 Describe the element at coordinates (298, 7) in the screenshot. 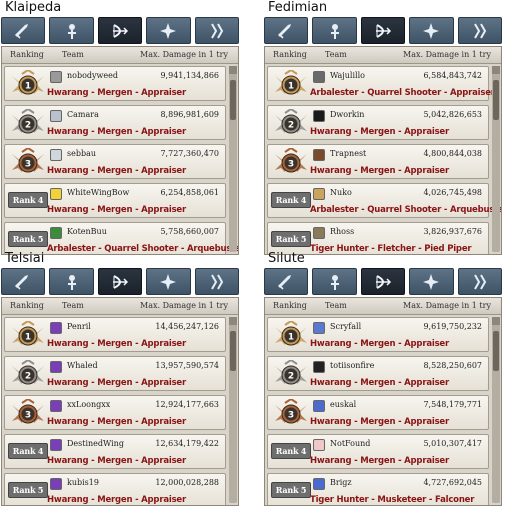

I see `server-name: Fedimian` at that location.